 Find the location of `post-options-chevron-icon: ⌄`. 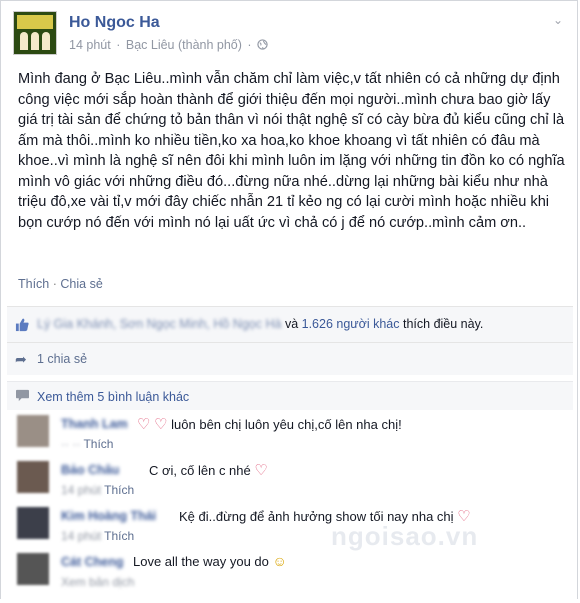

post-options-chevron-icon: ⌄ is located at coordinates (558, 20).